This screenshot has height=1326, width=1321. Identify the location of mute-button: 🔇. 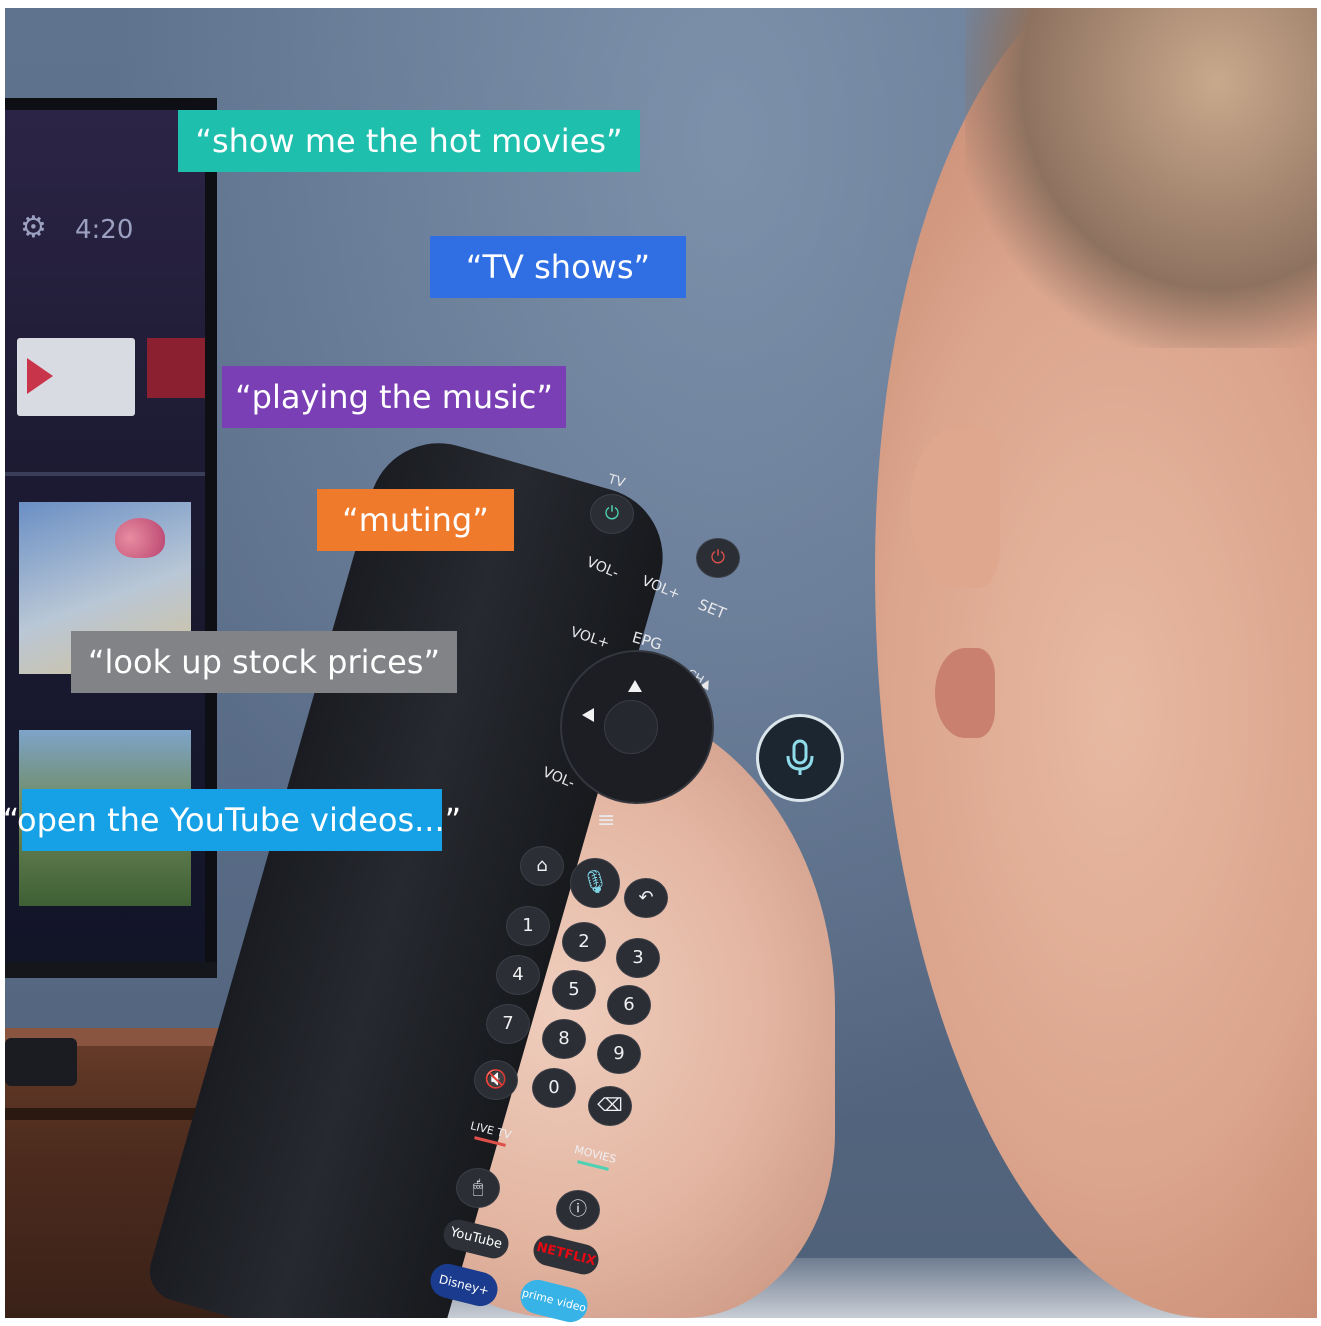
(496, 1080).